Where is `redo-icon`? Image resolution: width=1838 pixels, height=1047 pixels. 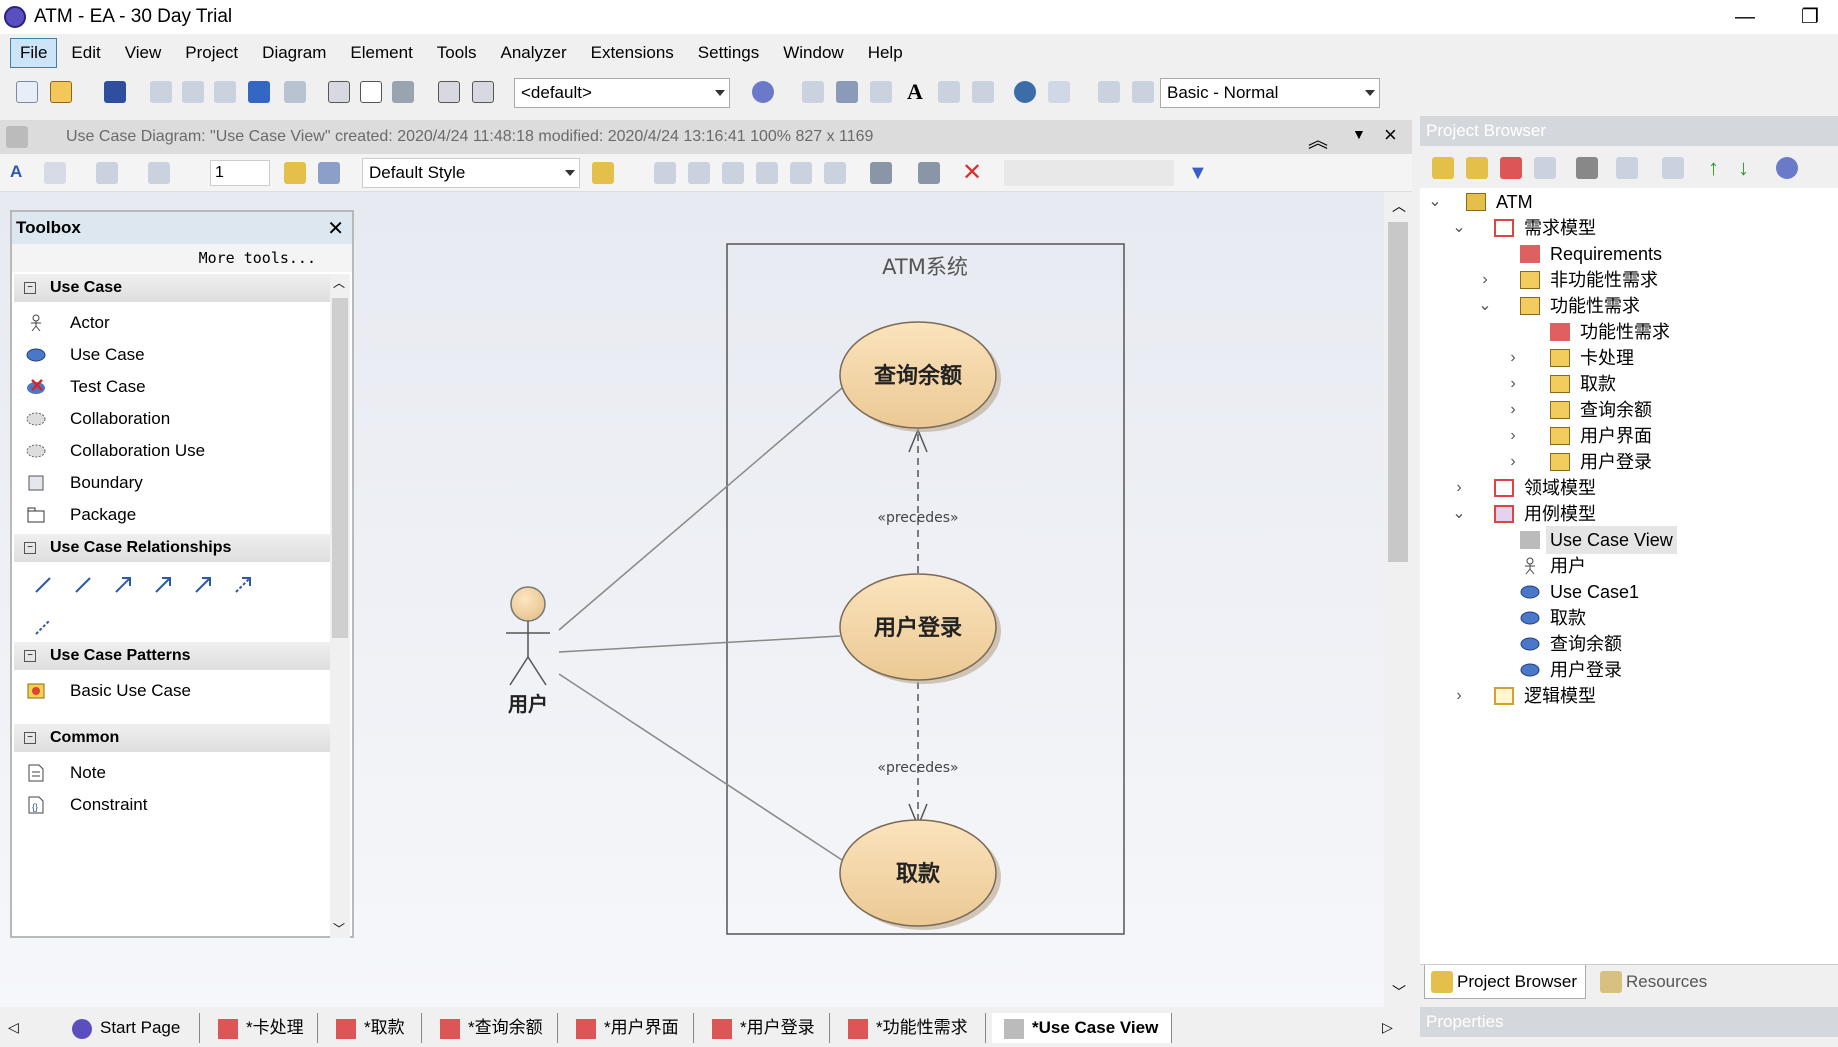
redo-icon is located at coordinates (295, 92).